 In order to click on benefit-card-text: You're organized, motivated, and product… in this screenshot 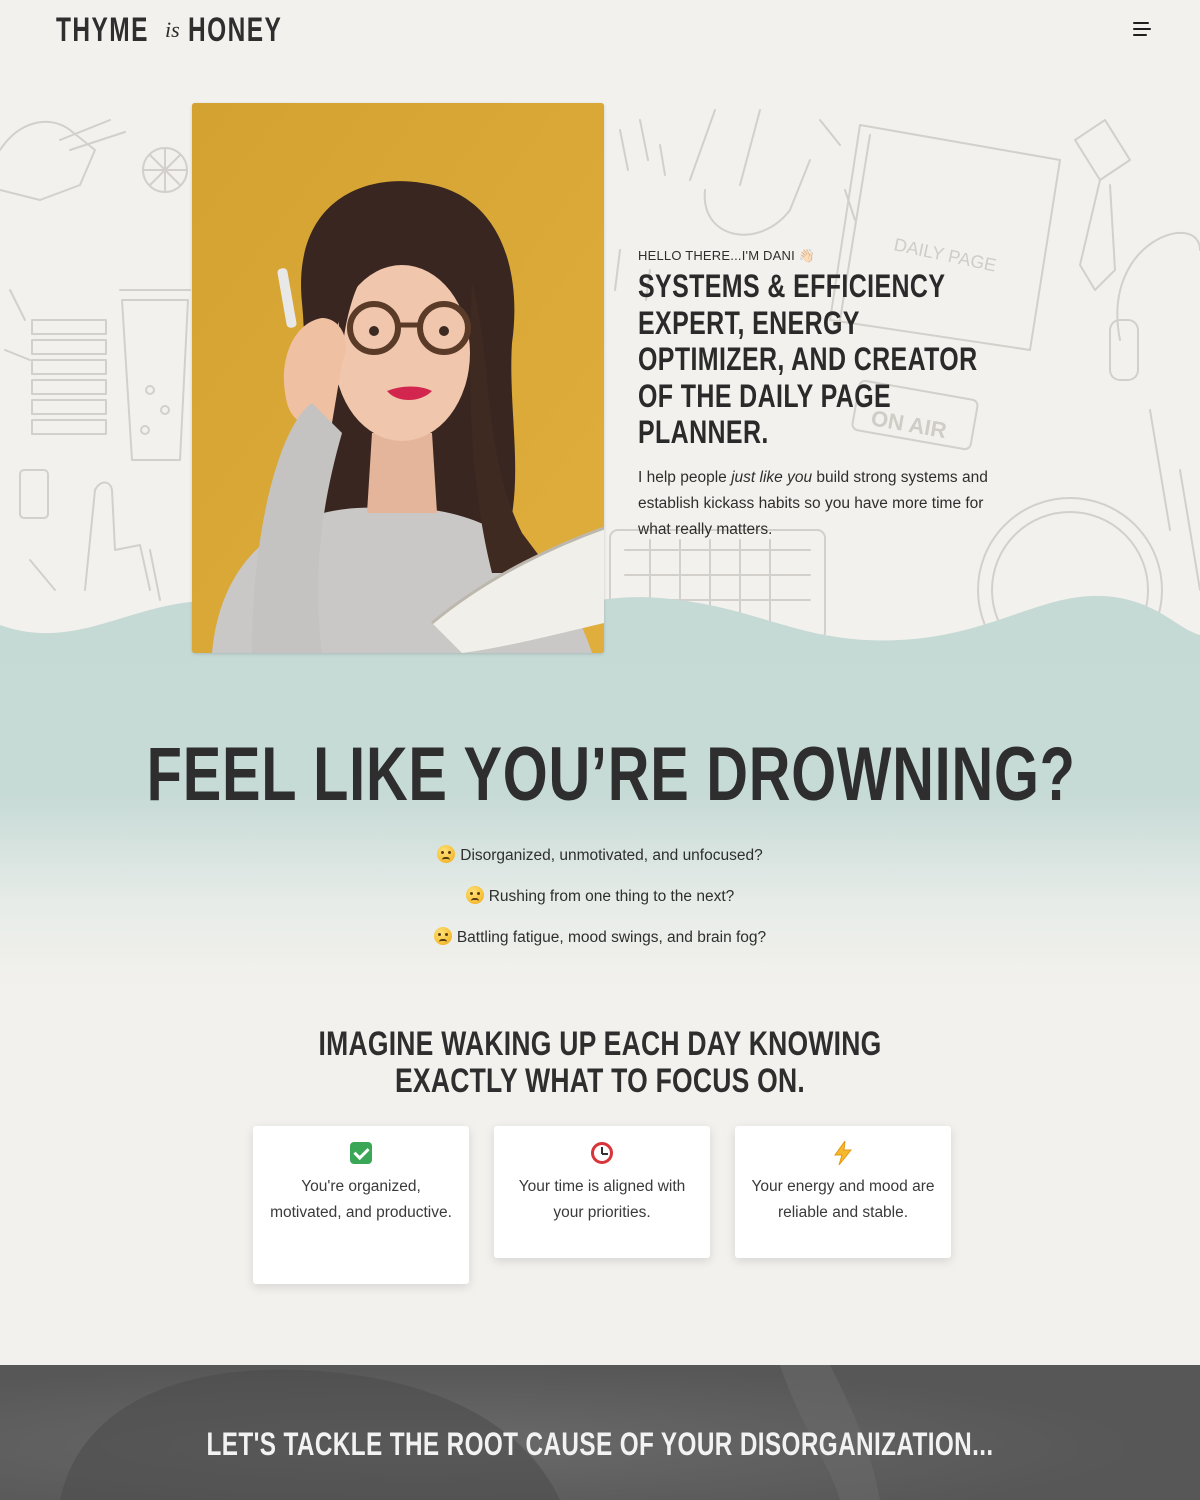, I will do `click(361, 1199)`.